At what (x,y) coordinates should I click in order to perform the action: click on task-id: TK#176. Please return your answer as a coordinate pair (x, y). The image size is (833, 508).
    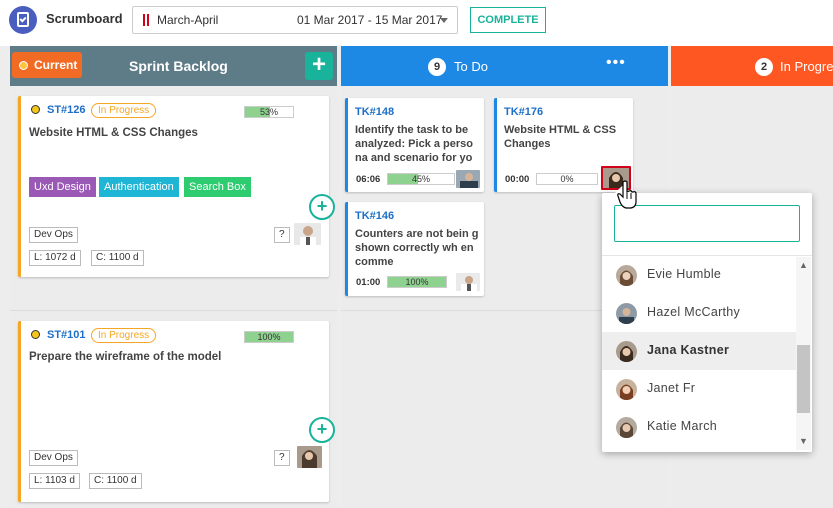
    Looking at the image, I should click on (523, 112).